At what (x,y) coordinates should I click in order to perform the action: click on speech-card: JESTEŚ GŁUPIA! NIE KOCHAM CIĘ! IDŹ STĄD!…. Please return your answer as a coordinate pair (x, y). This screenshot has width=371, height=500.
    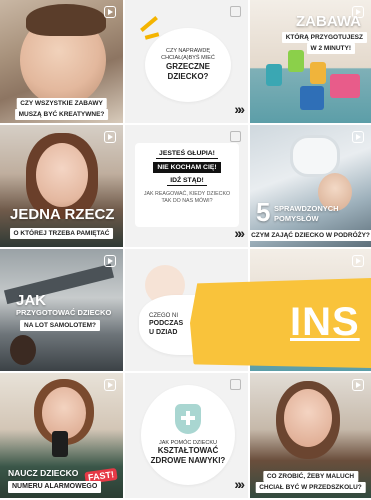
    Looking at the image, I should click on (187, 185).